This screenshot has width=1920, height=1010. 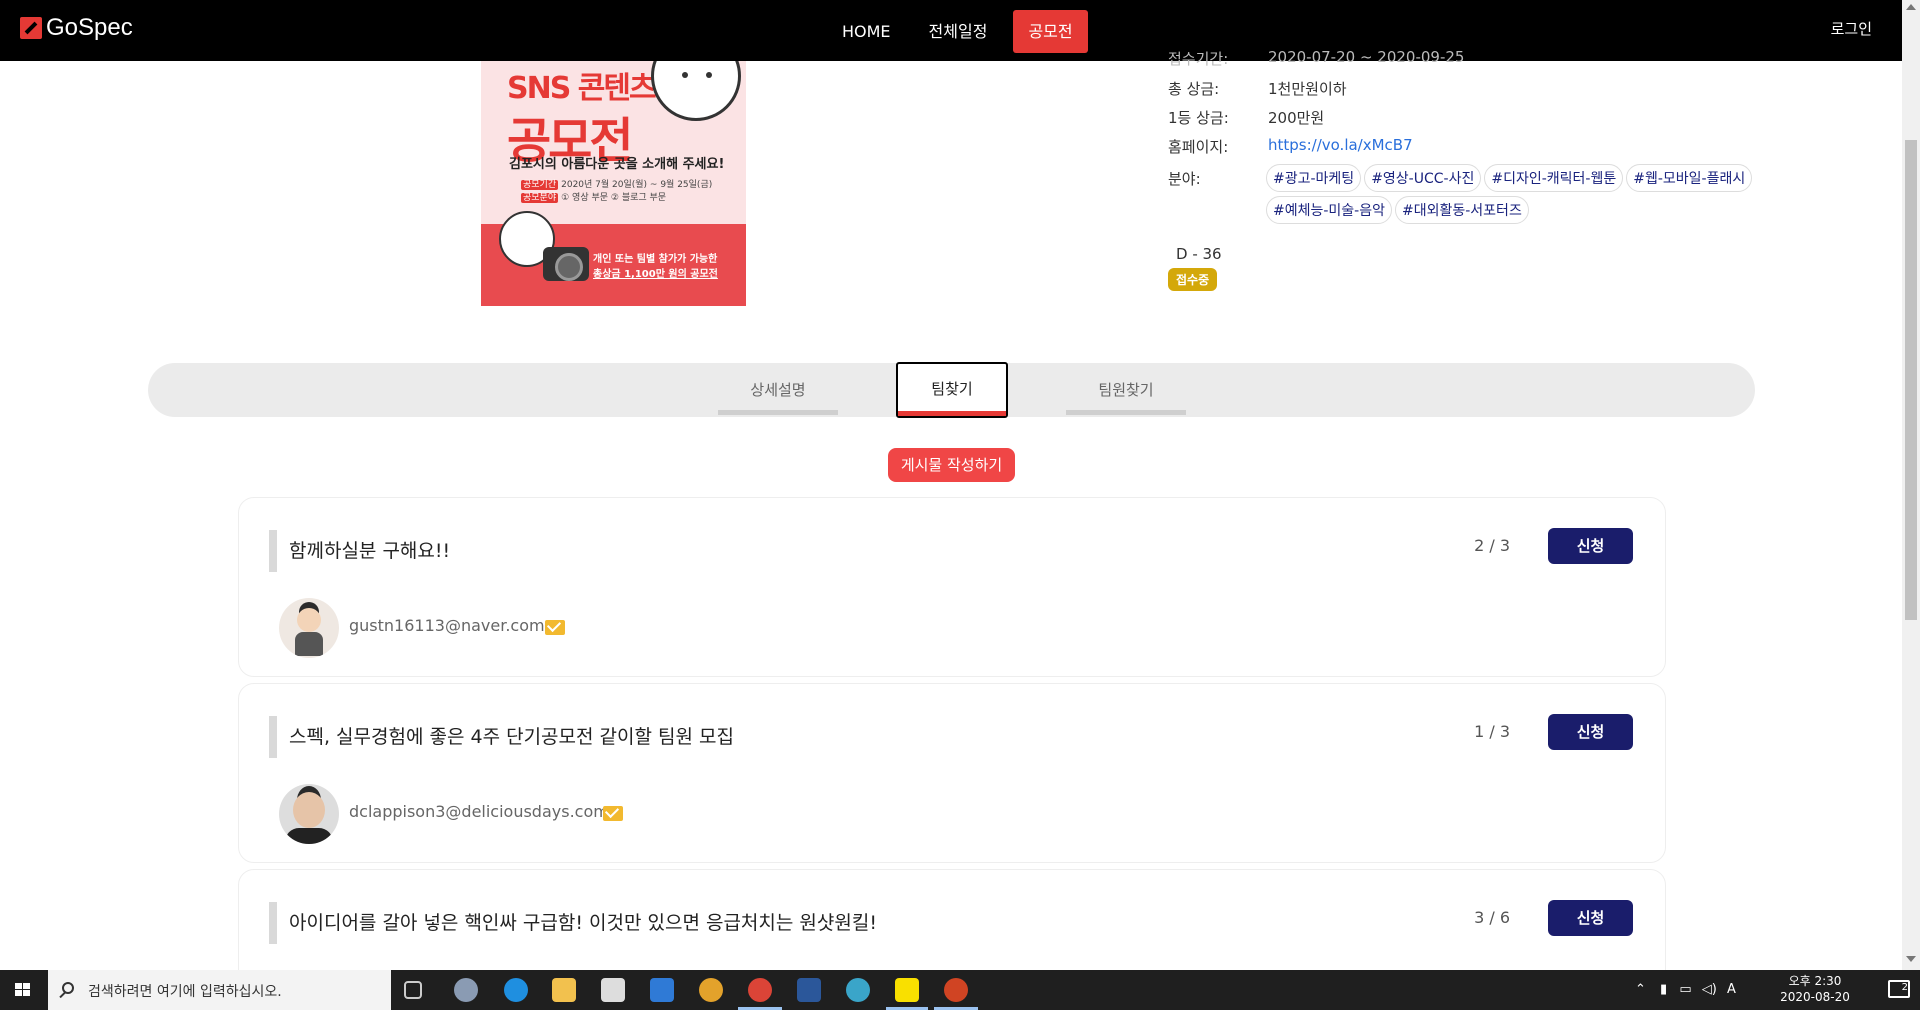 I want to click on poster-band-line2: 총상금 1,100만 원의 공모전, so click(x=655, y=274).